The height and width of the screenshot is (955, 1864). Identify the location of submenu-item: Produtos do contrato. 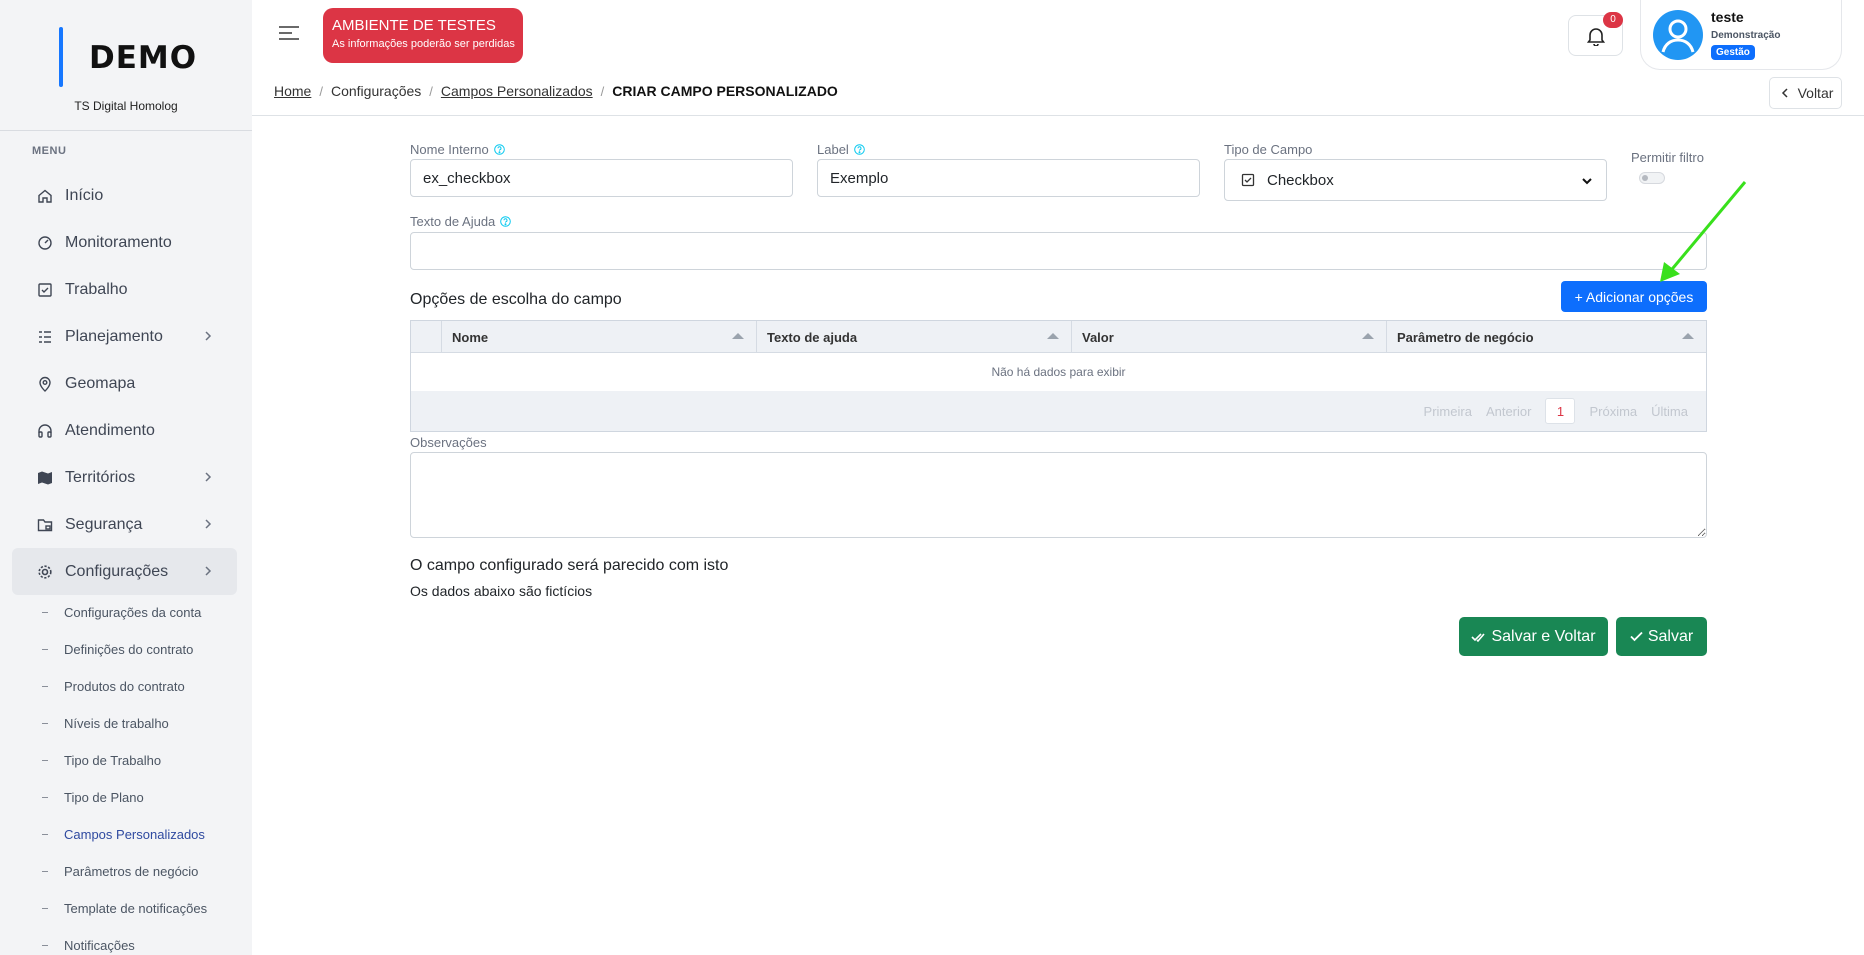
(126, 686).